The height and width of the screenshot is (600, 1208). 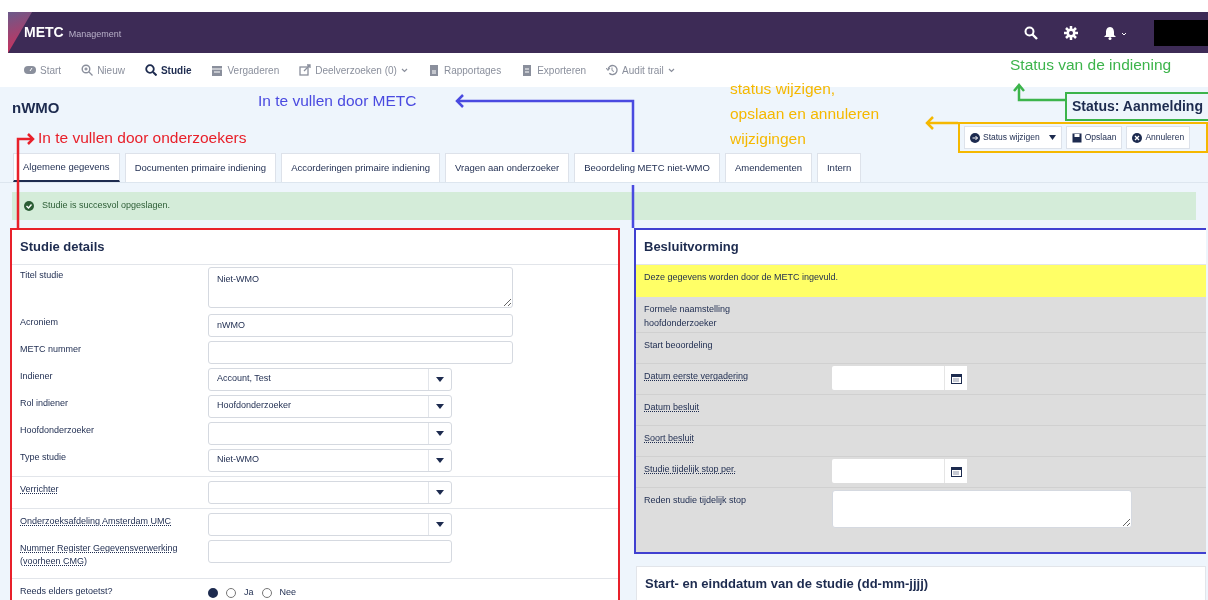 What do you see at coordinates (1181, 32) in the screenshot?
I see `redacted-user-name` at bounding box center [1181, 32].